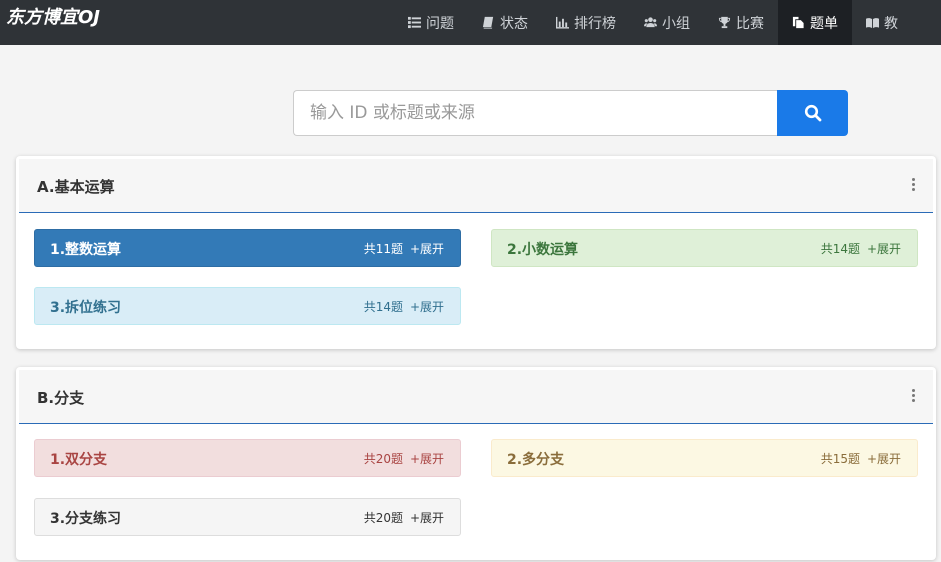 The image size is (941, 562). Describe the element at coordinates (750, 23) in the screenshot. I see `nav-item-label: 比赛` at that location.